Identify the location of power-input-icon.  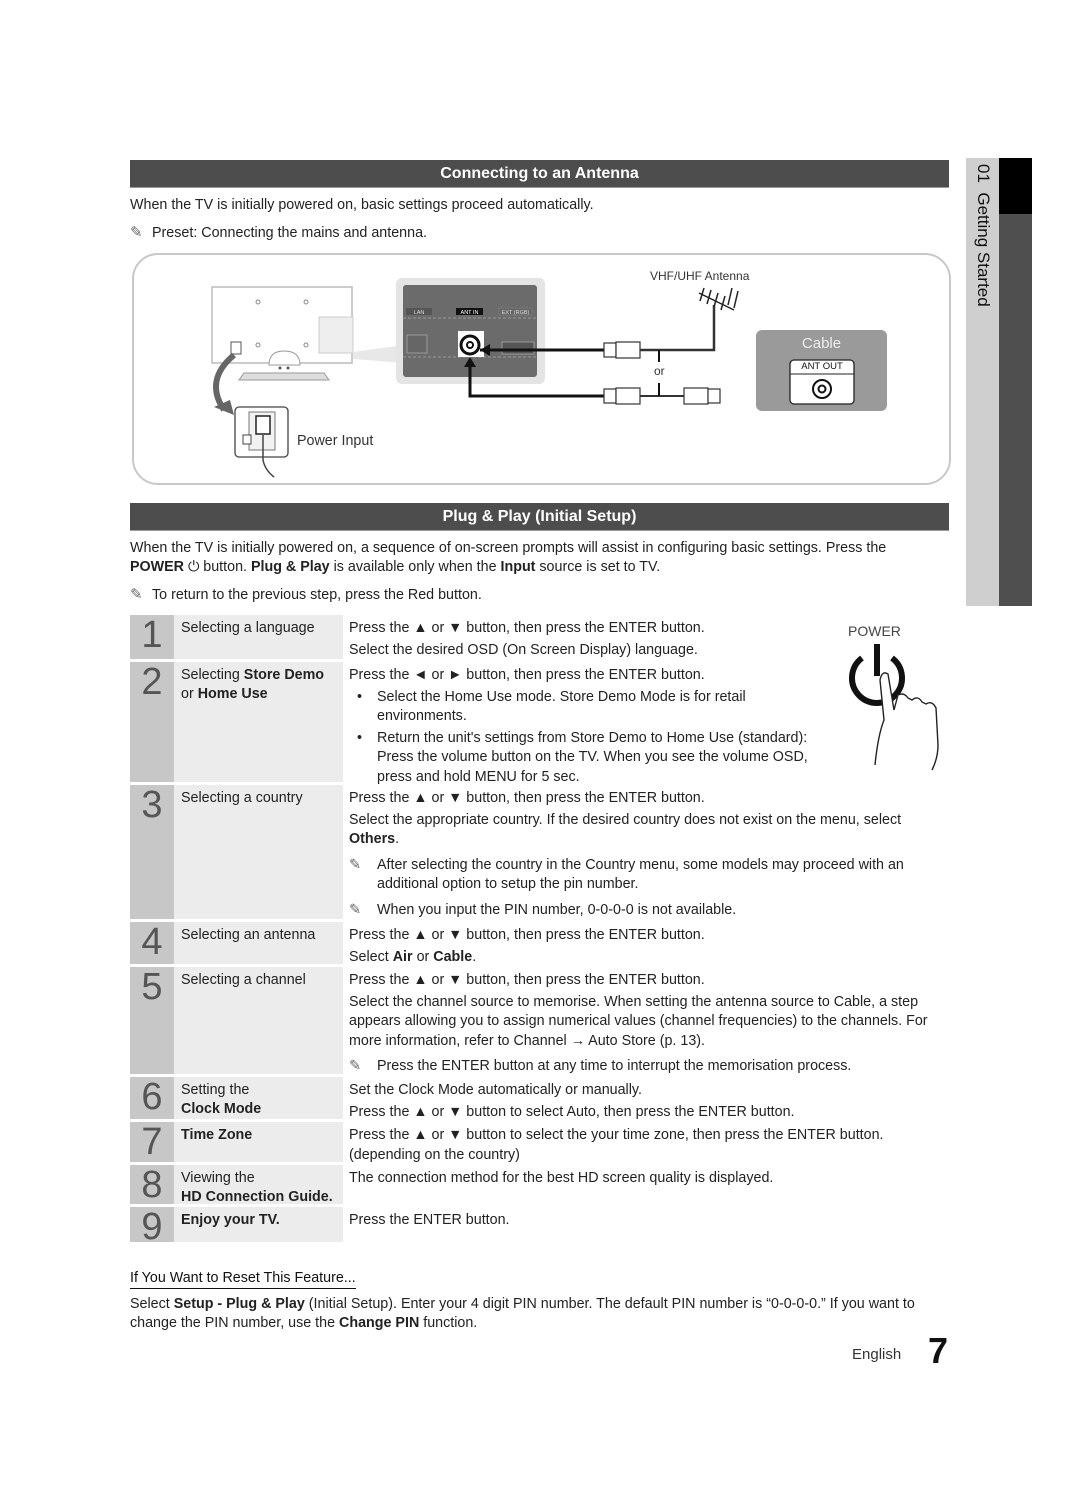
(261, 442).